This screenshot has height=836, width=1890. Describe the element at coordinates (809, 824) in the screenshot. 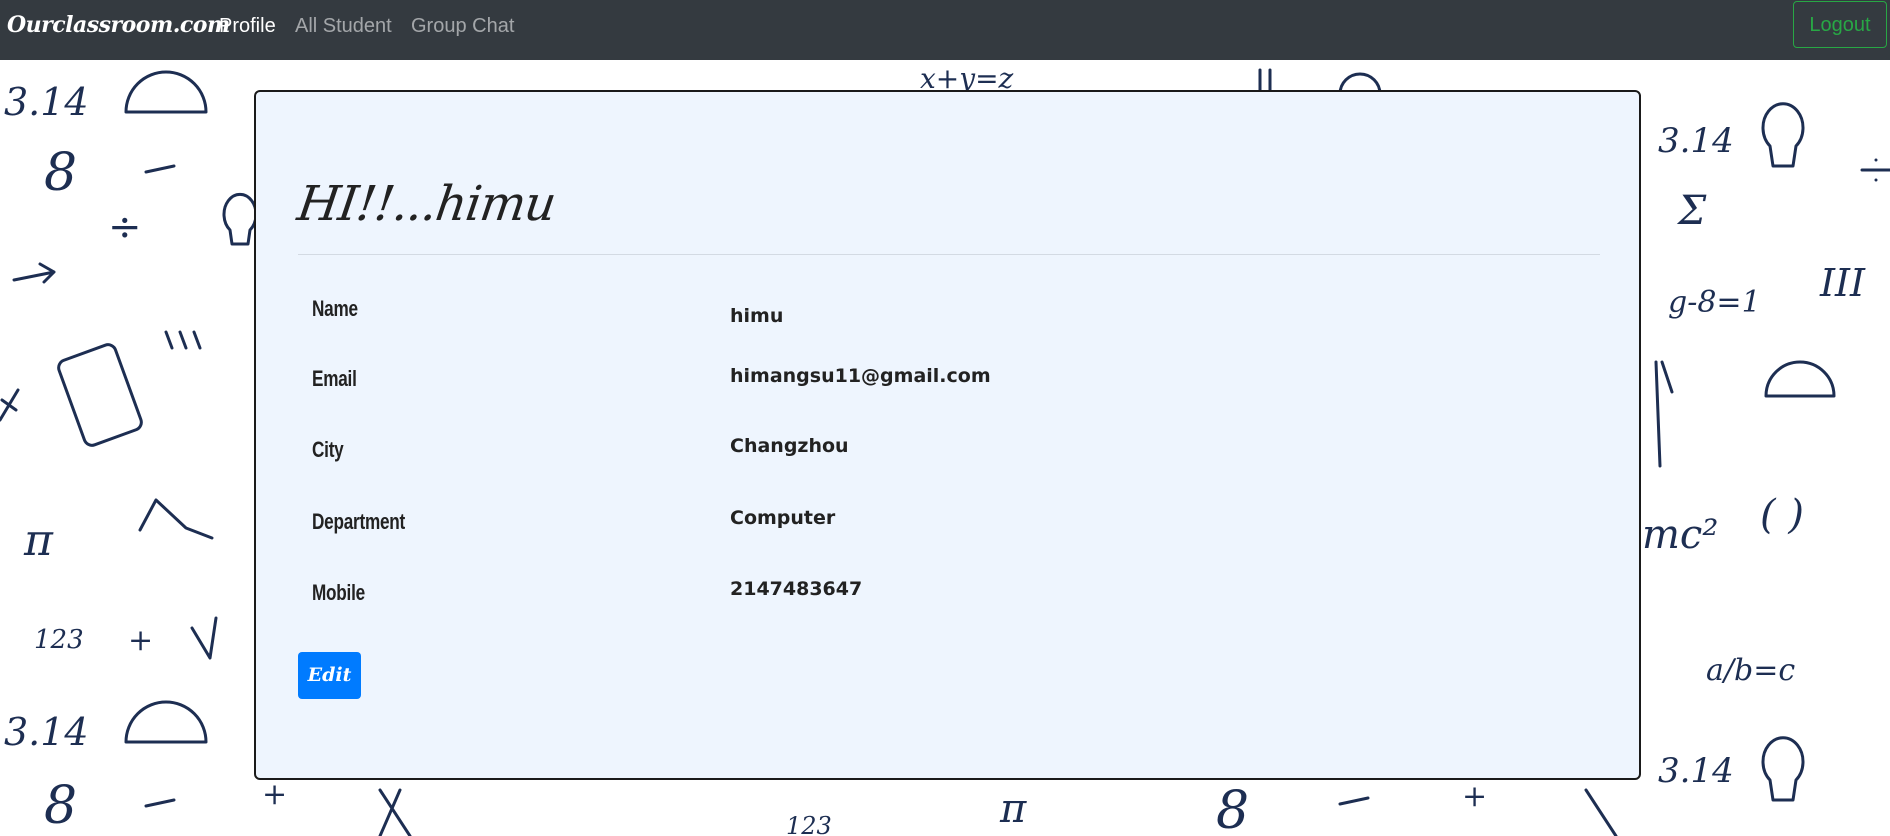

I see `doodle-123-b: 123` at that location.